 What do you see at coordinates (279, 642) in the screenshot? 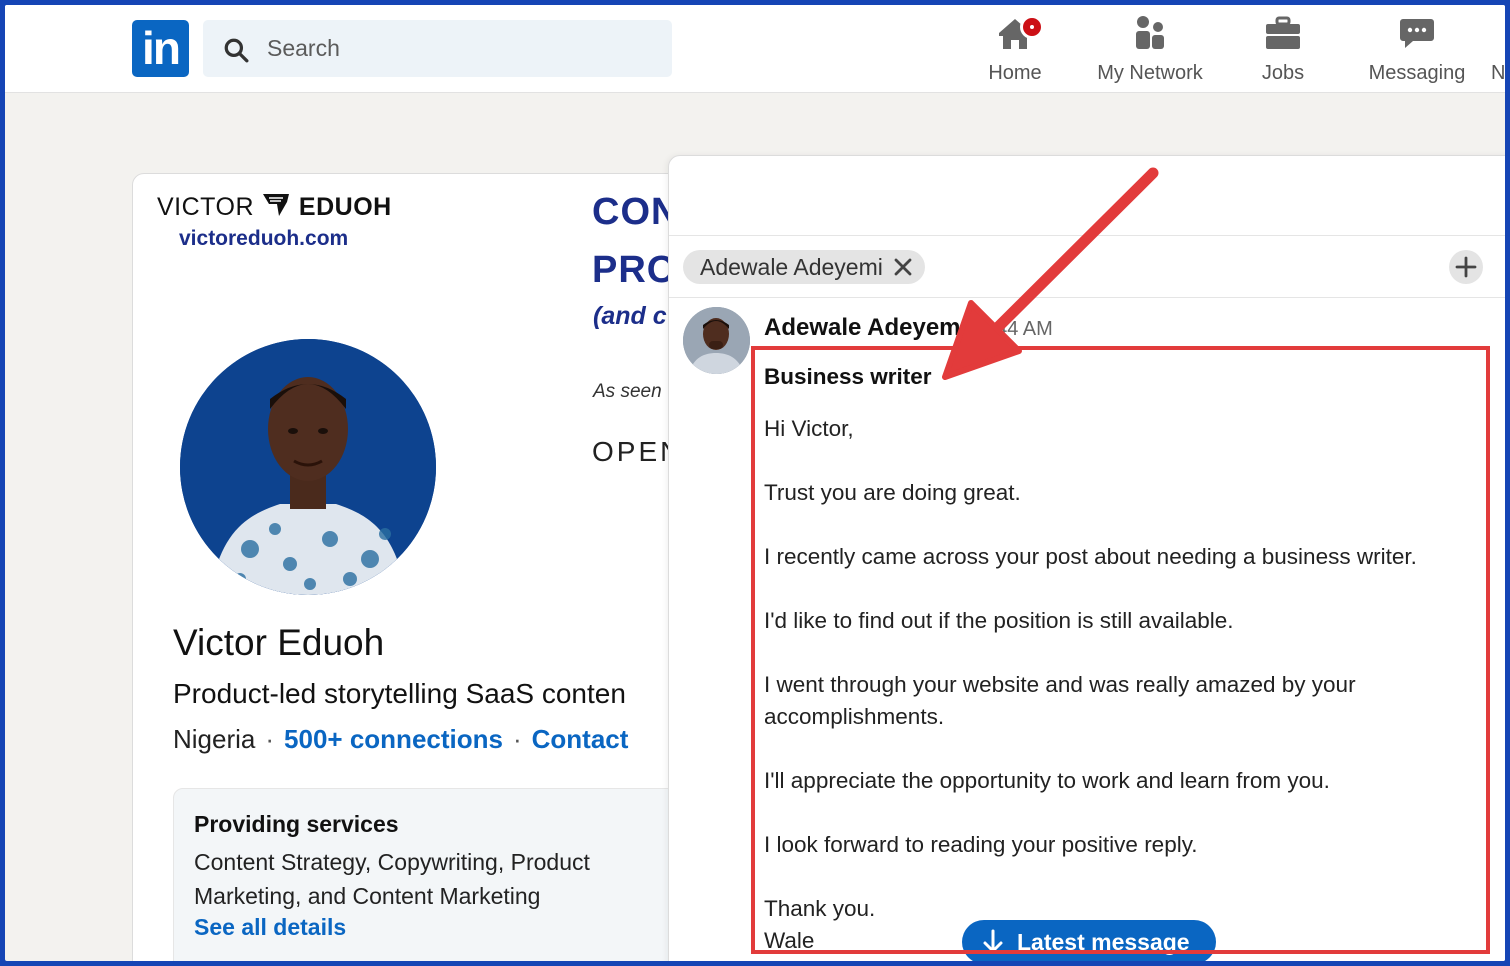
I see `profile-name: Victor Eduoh` at bounding box center [279, 642].